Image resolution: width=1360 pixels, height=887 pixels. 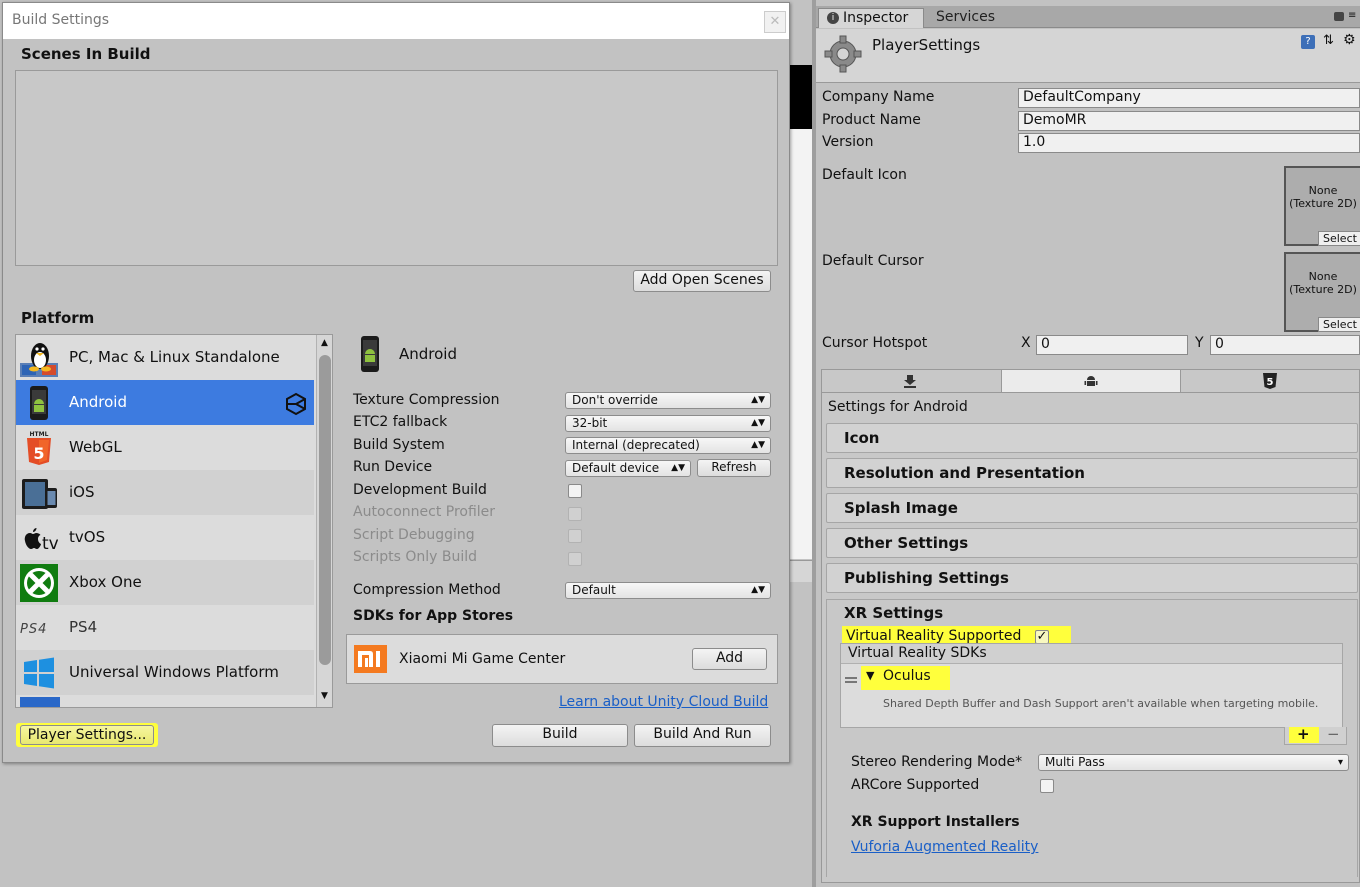 I want to click on android-icon, so click(x=1091, y=381).